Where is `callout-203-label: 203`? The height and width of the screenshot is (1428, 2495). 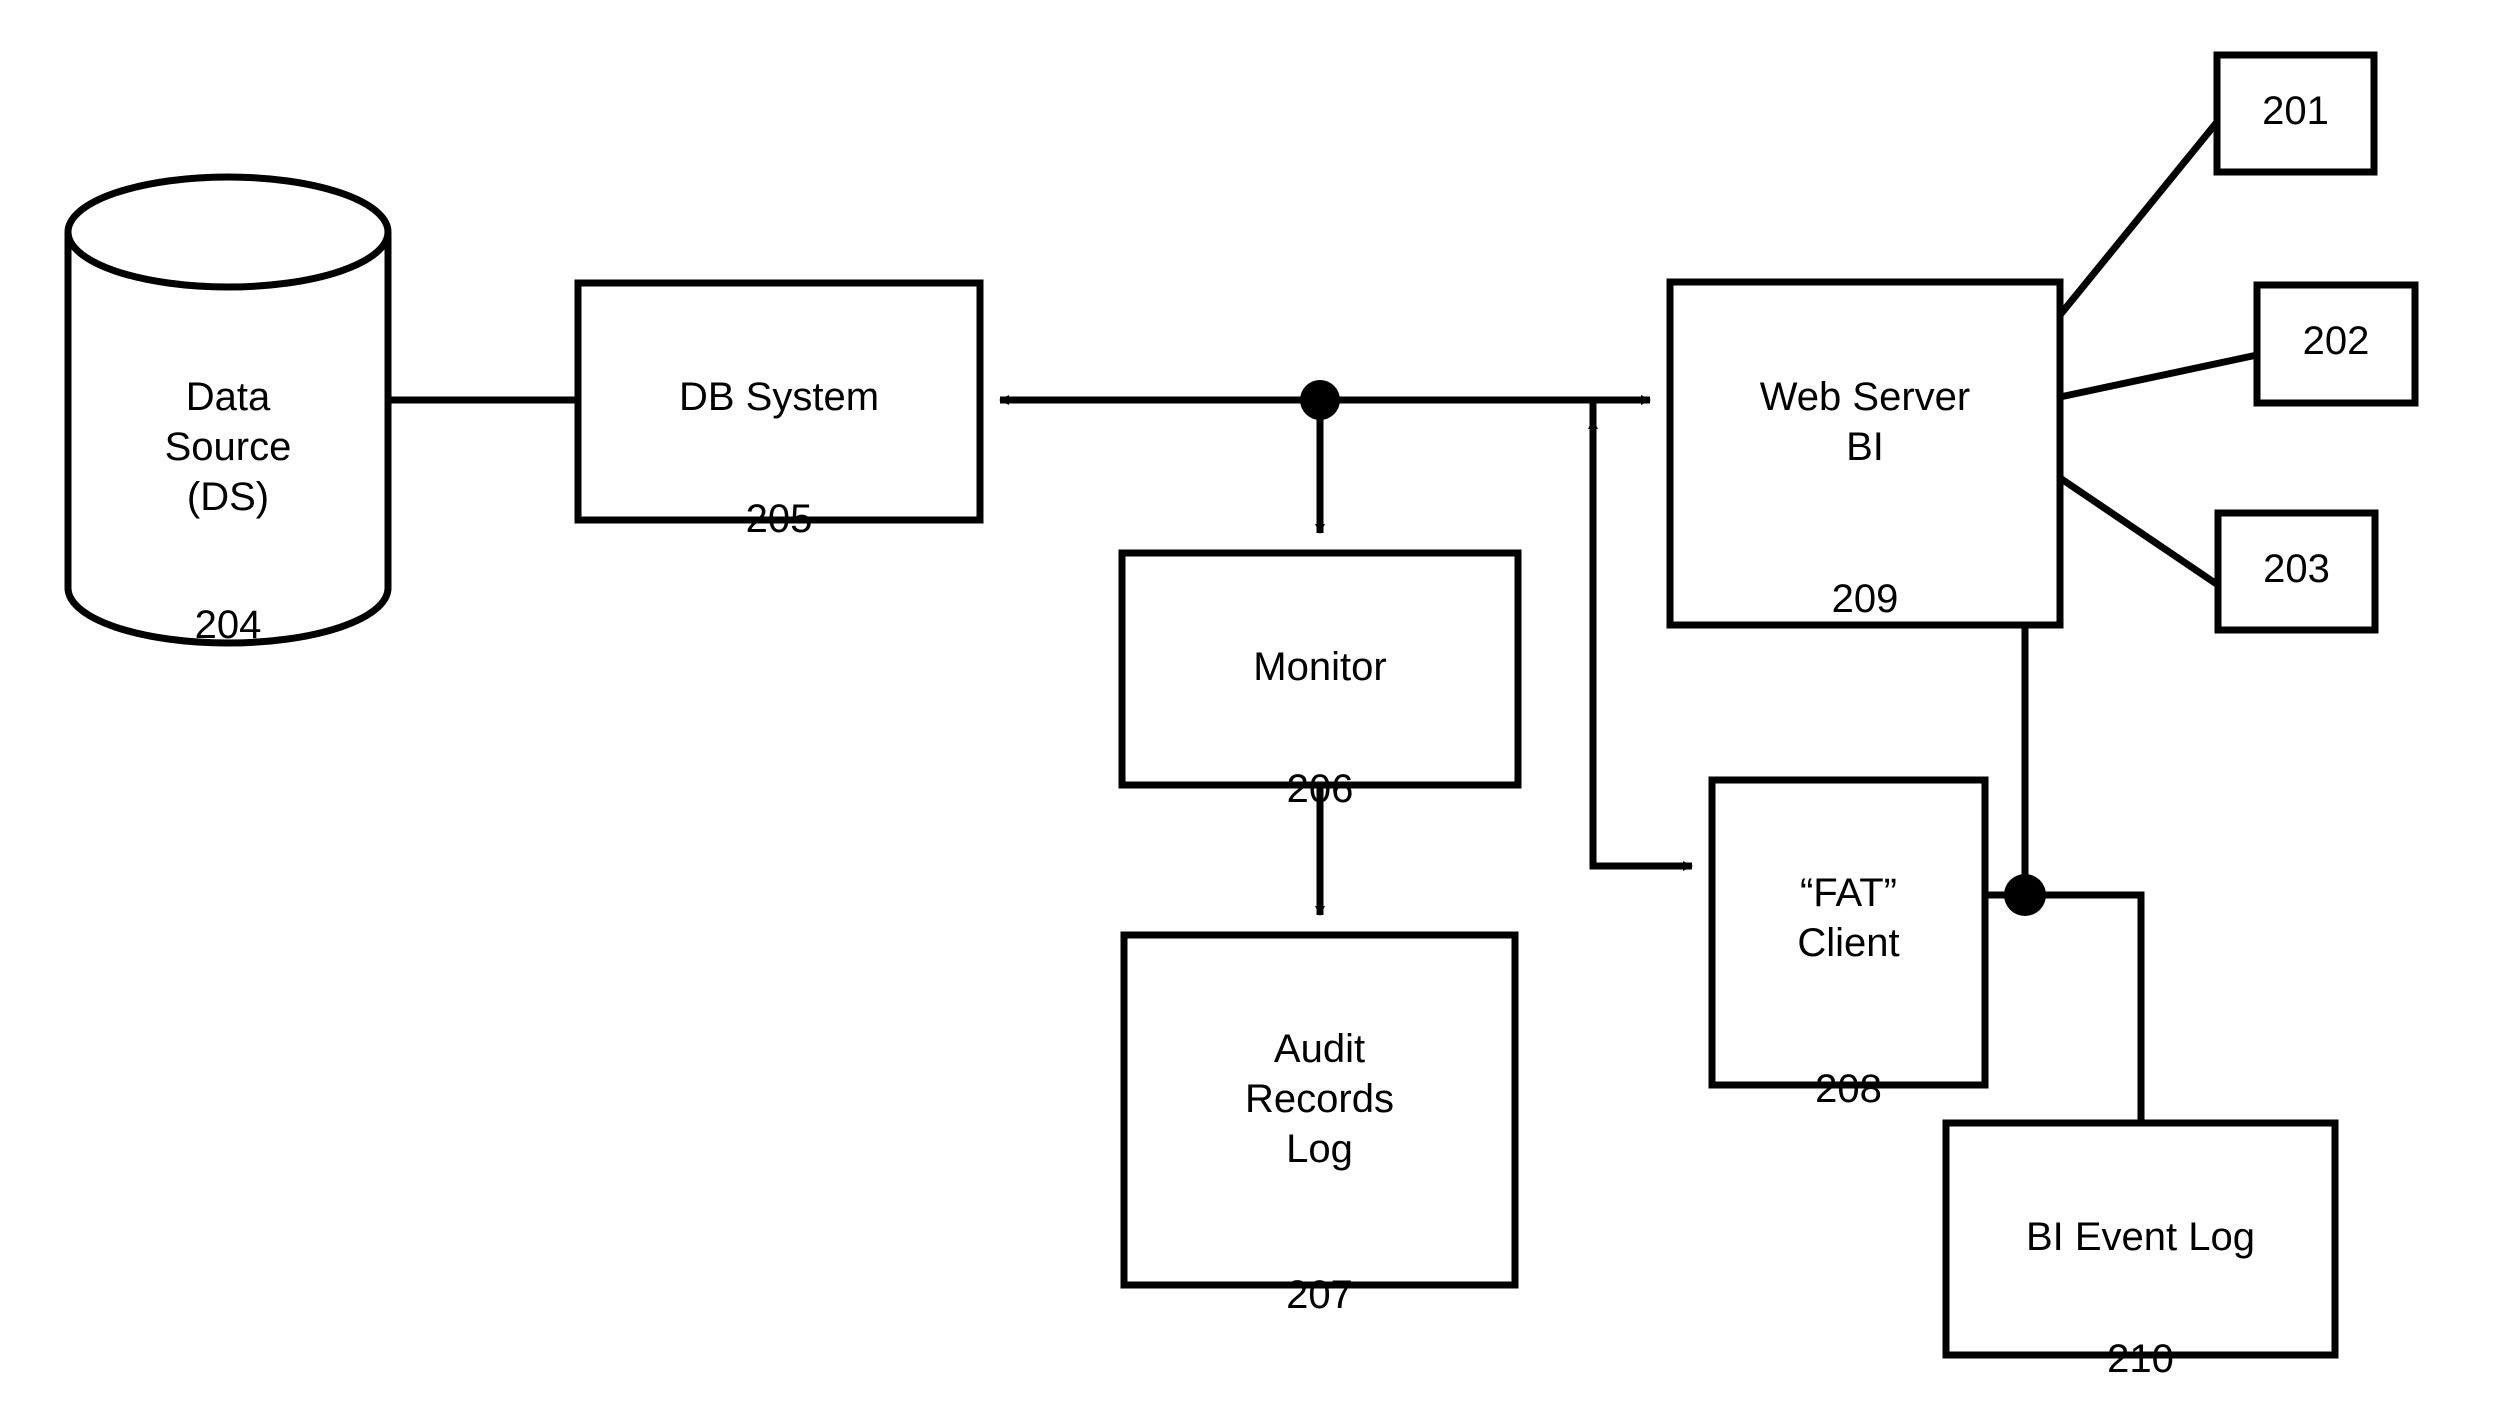 callout-203-label: 203 is located at coordinates (2296, 569).